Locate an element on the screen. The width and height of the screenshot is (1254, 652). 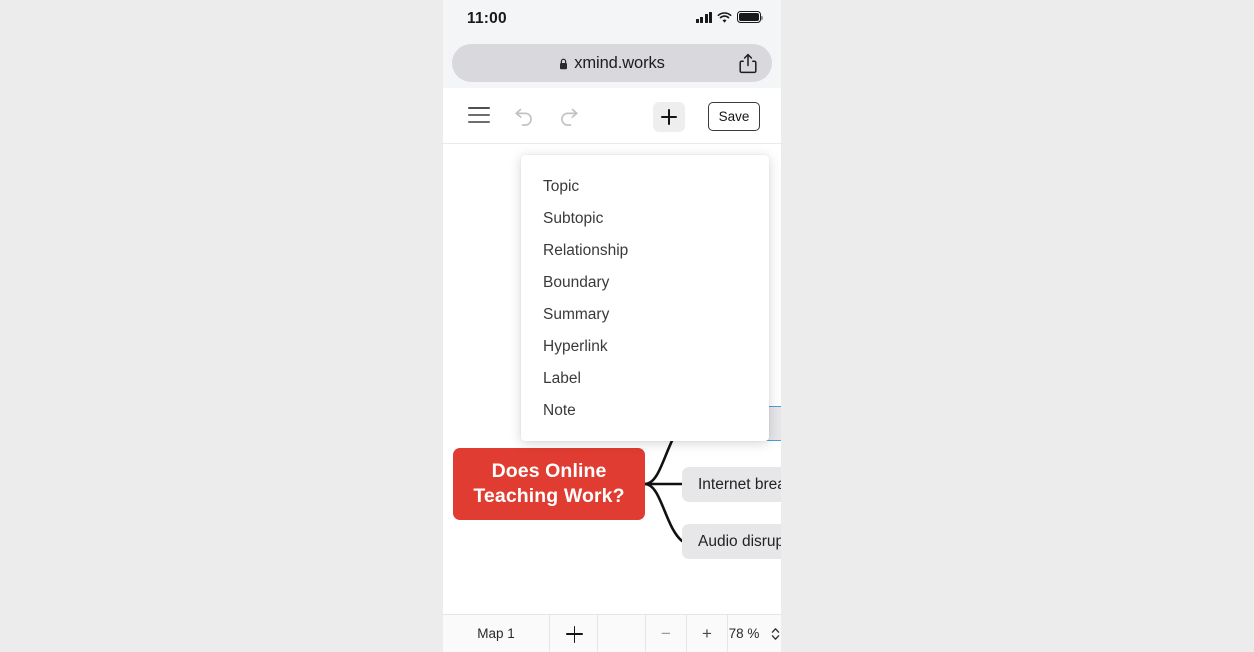
menu-item-subtopic: Subtopic is located at coordinates (645, 219).